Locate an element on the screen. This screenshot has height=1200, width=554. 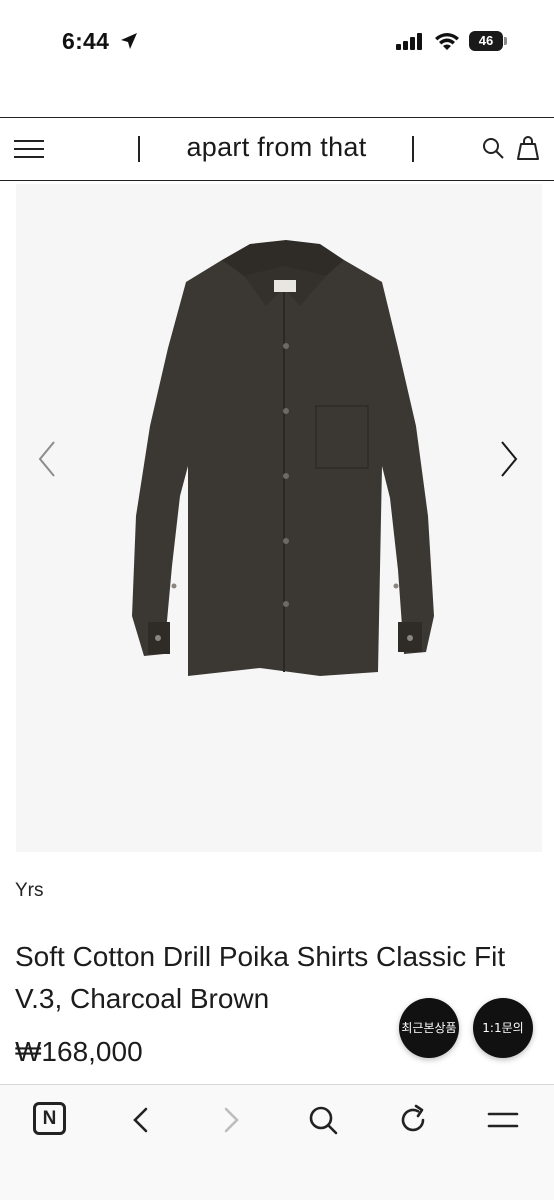
tabs-menu-icon is located at coordinates (503, 1120).